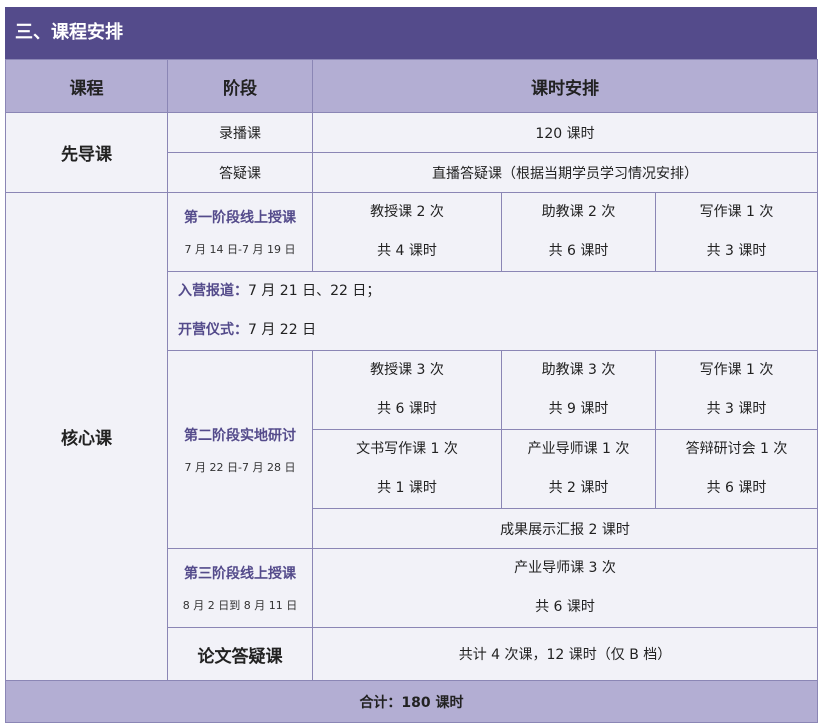 The width and height of the screenshot is (825, 725). I want to click on phase1-name: 第一阶段线上授课, so click(240, 218).